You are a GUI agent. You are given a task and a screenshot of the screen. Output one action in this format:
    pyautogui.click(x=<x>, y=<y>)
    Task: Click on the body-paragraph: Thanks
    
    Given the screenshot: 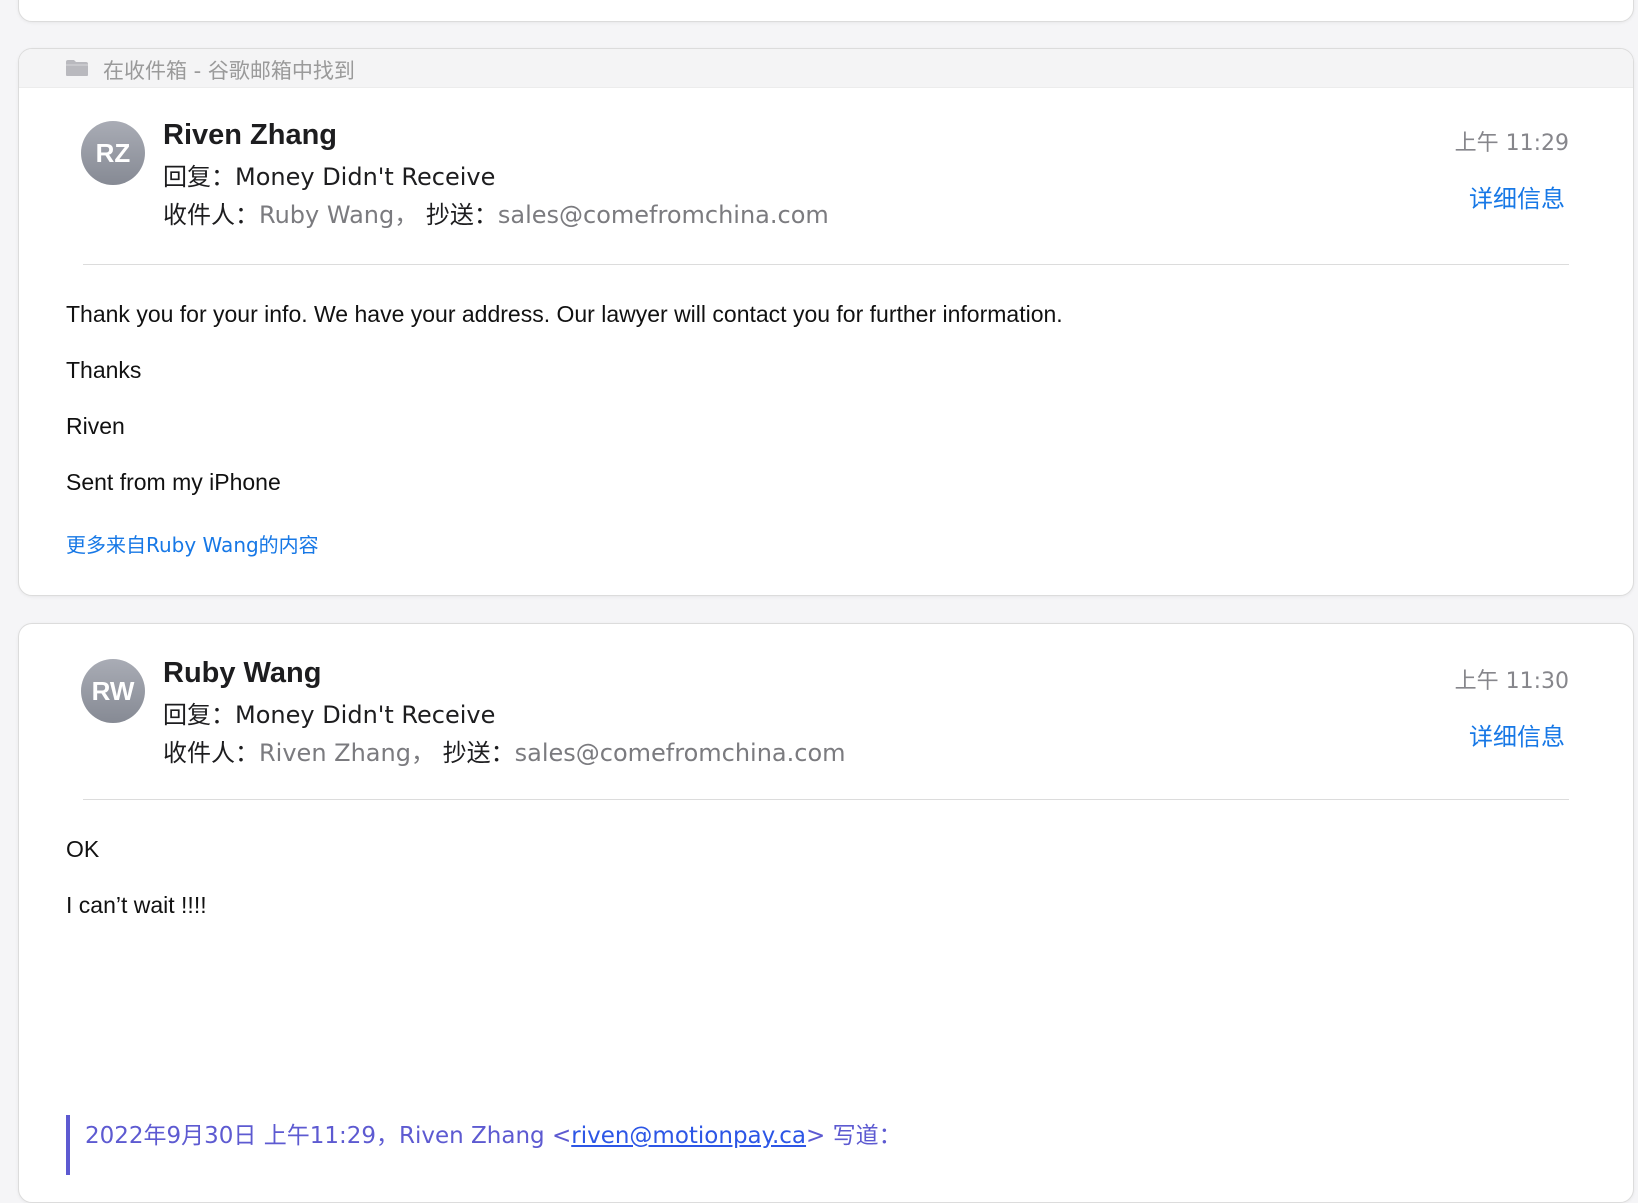 What is the action you would take?
    pyautogui.click(x=104, y=370)
    